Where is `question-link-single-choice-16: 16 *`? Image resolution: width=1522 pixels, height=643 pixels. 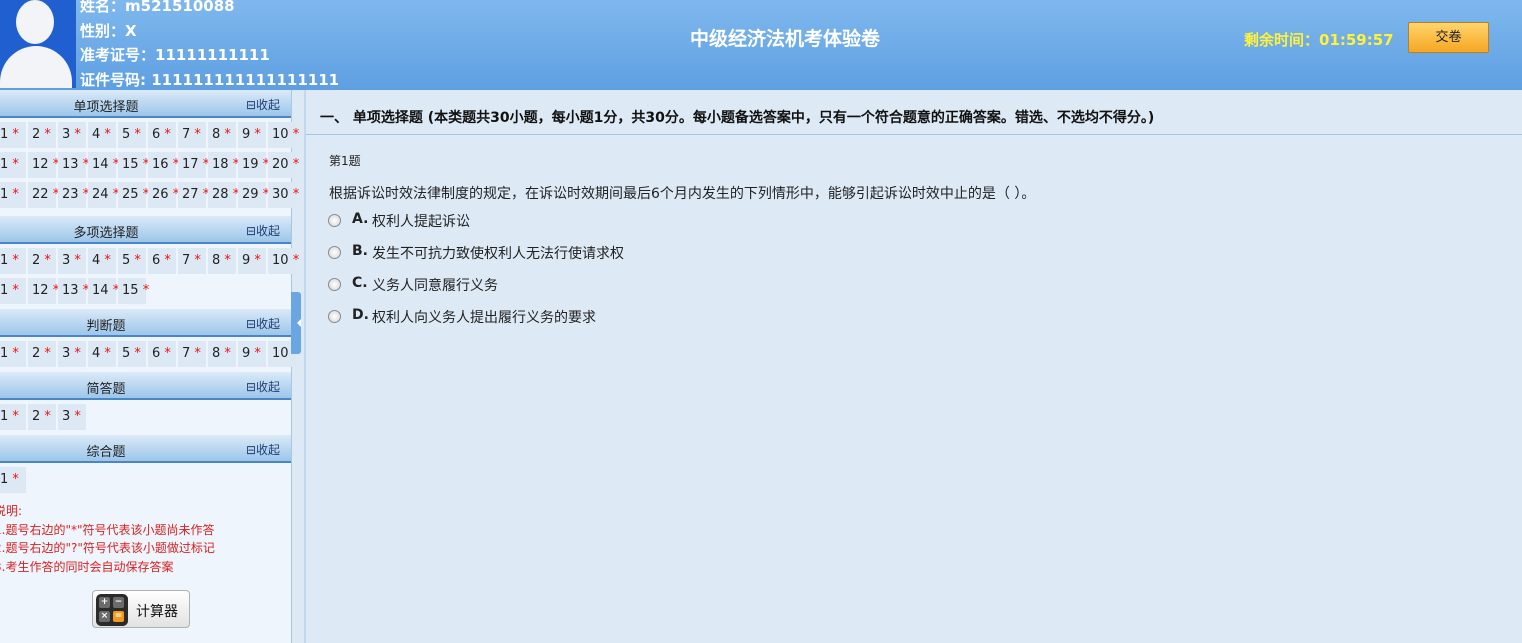 question-link-single-choice-16: 16 * is located at coordinates (163, 165).